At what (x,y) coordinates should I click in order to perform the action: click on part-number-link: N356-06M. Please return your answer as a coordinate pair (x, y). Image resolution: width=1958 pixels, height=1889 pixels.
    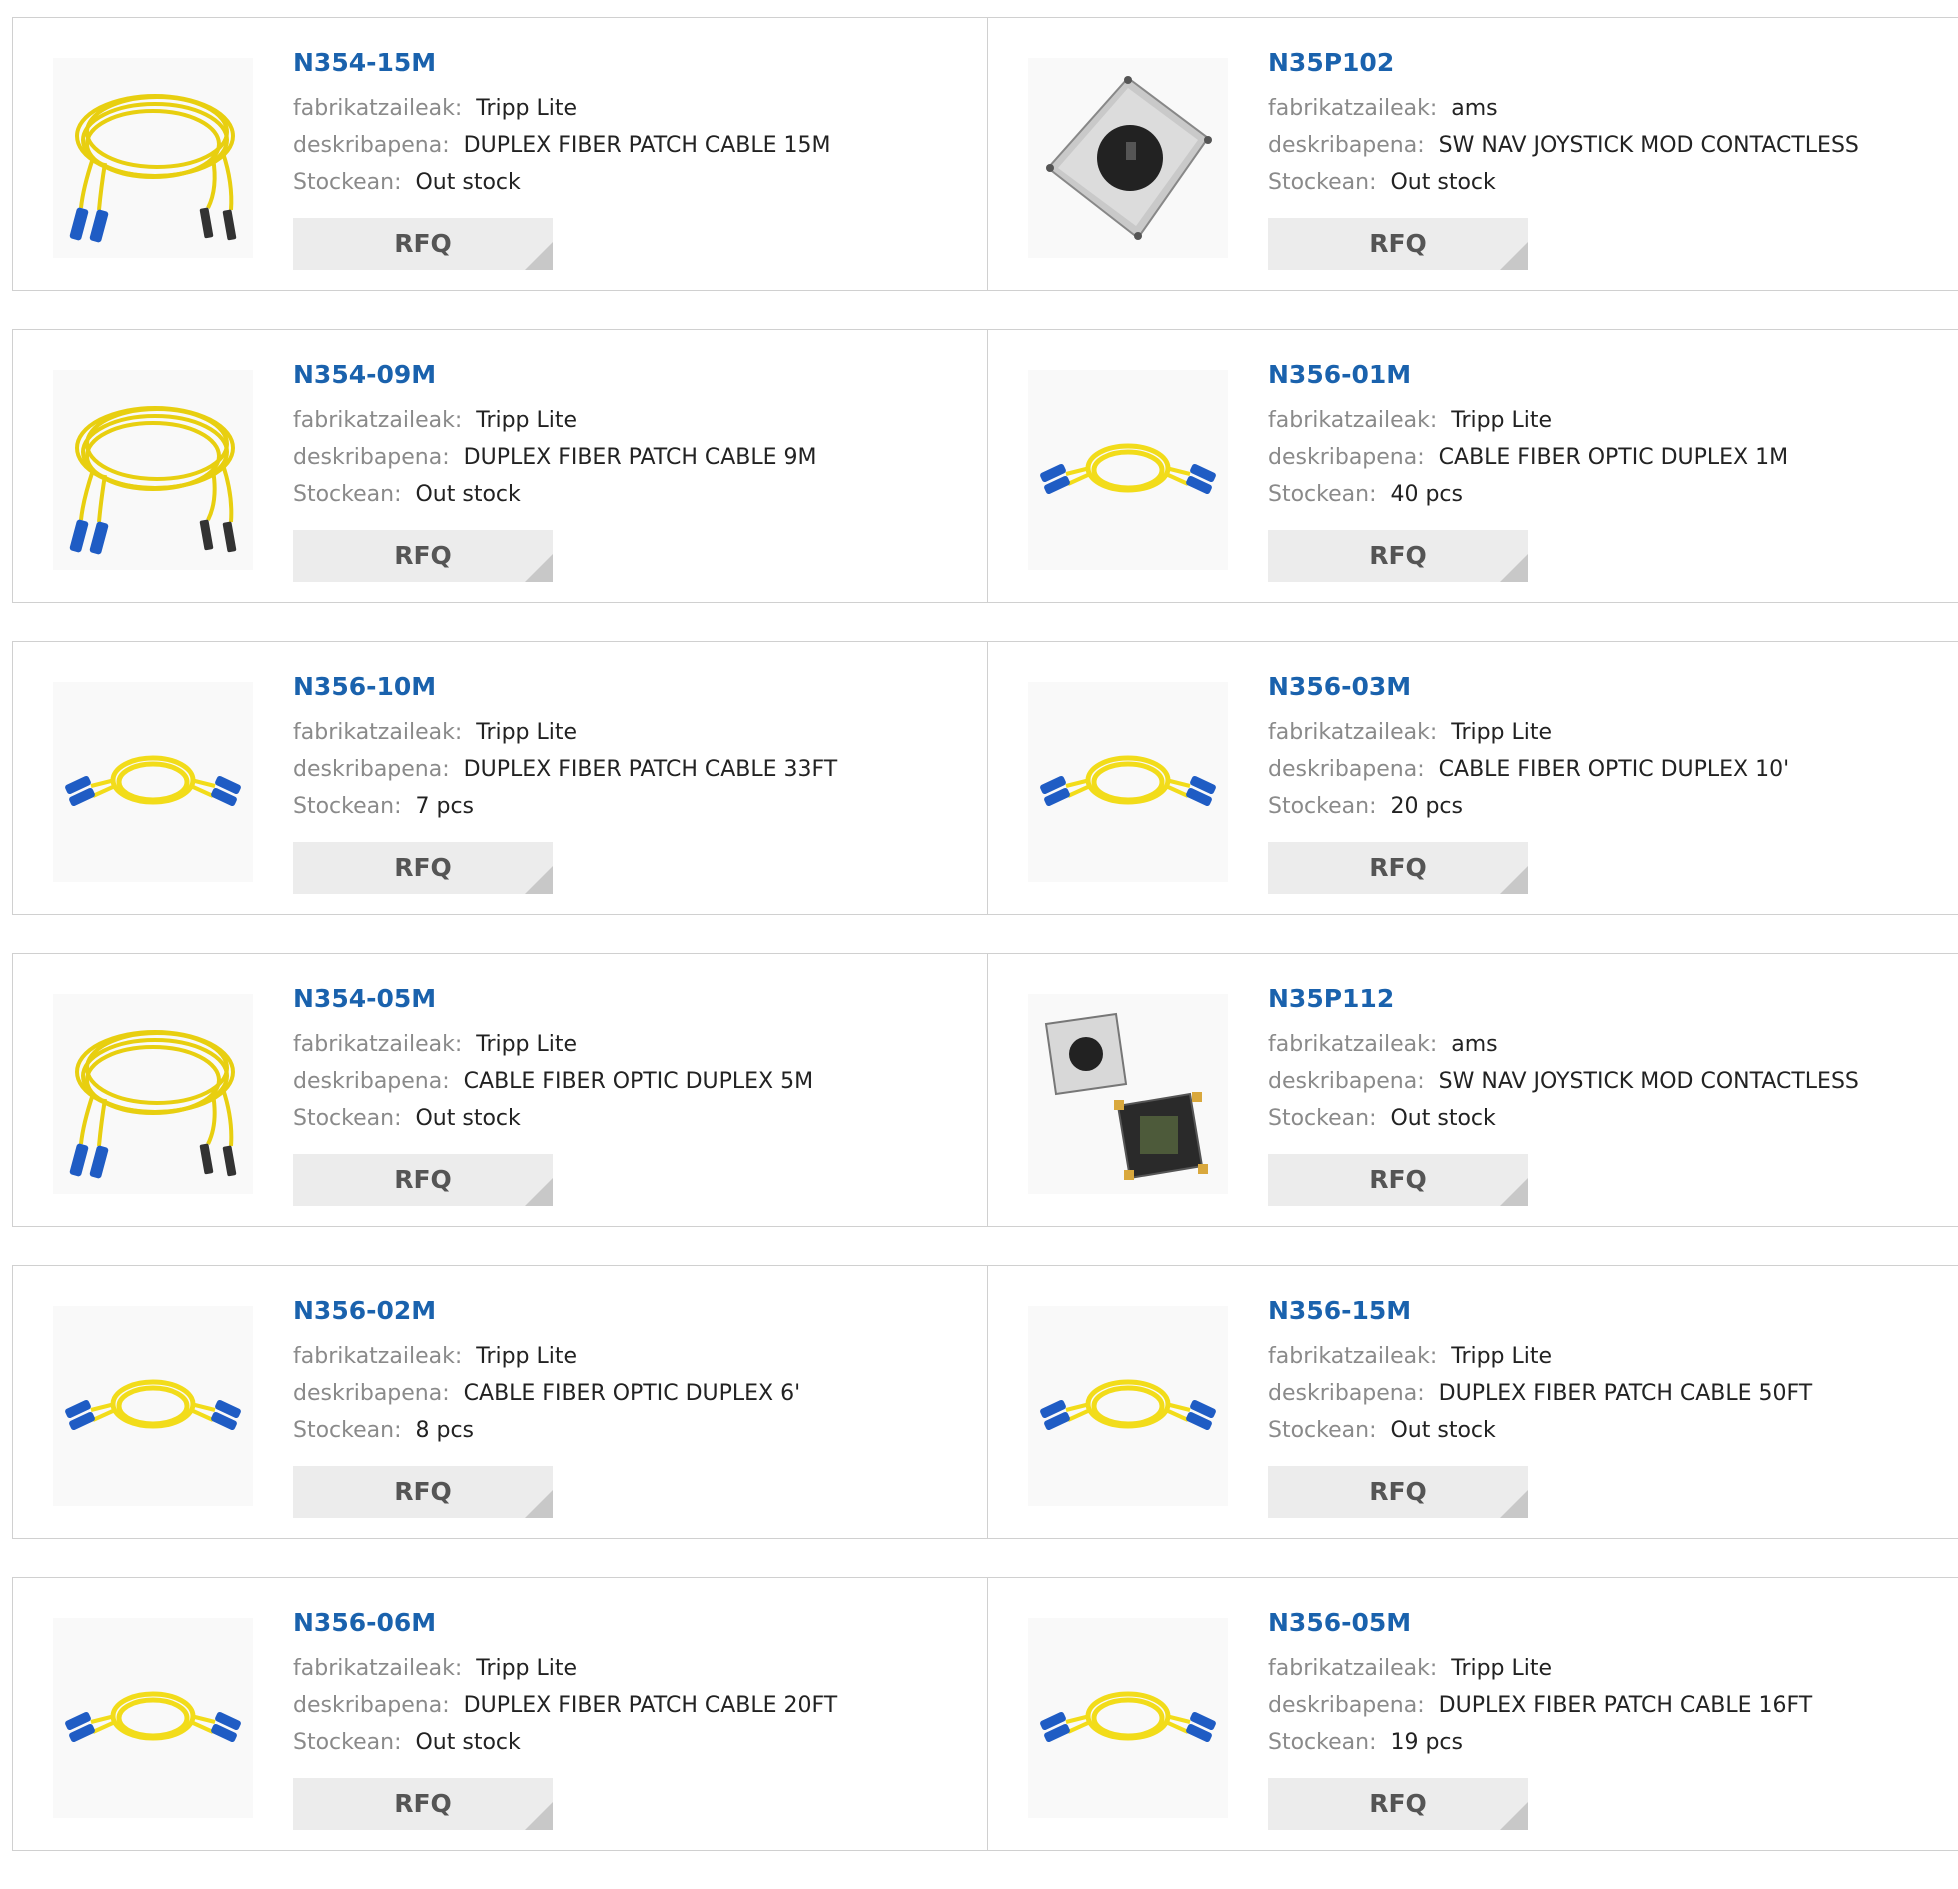
    Looking at the image, I should click on (565, 1623).